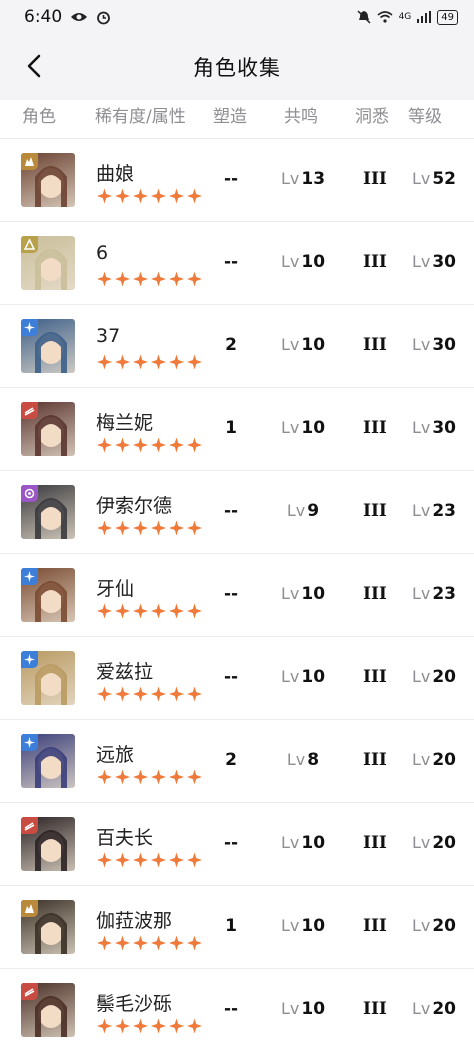 The image size is (474, 1051). I want to click on table-row: 伊索尔德 -- Lv 9 III Lv 23, so click(237, 511).